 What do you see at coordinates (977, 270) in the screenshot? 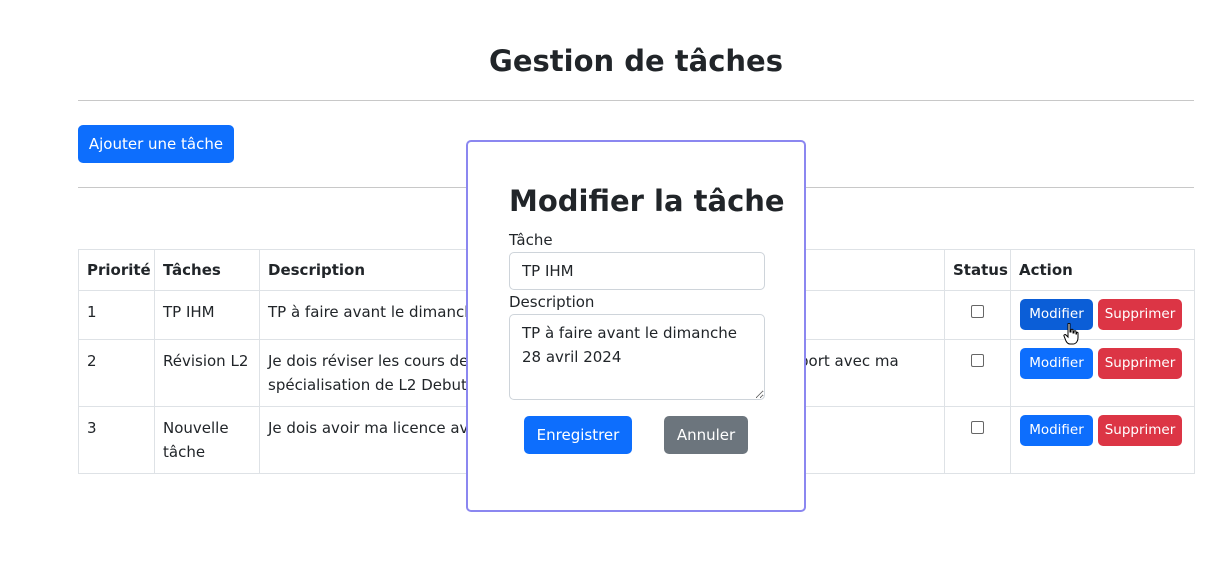
I see `header-status: Status` at bounding box center [977, 270].